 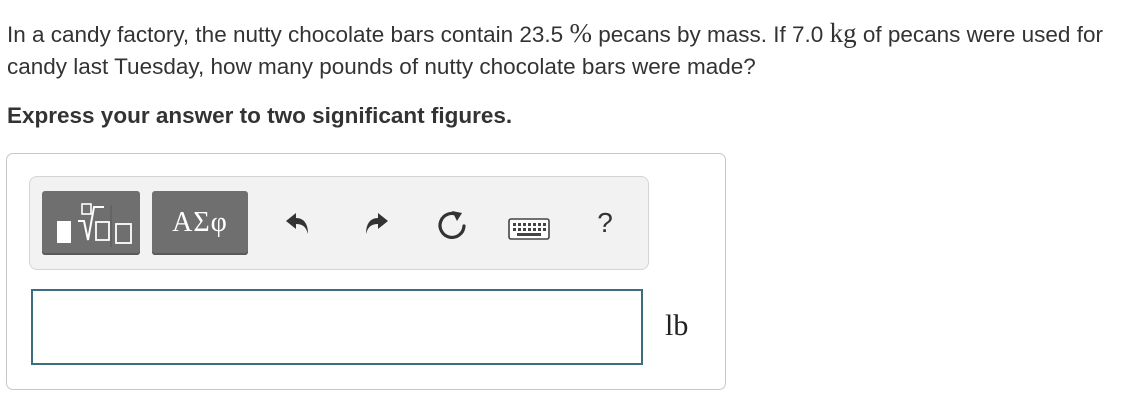 What do you see at coordinates (843, 33) in the screenshot?
I see `kg-unit: kg` at bounding box center [843, 33].